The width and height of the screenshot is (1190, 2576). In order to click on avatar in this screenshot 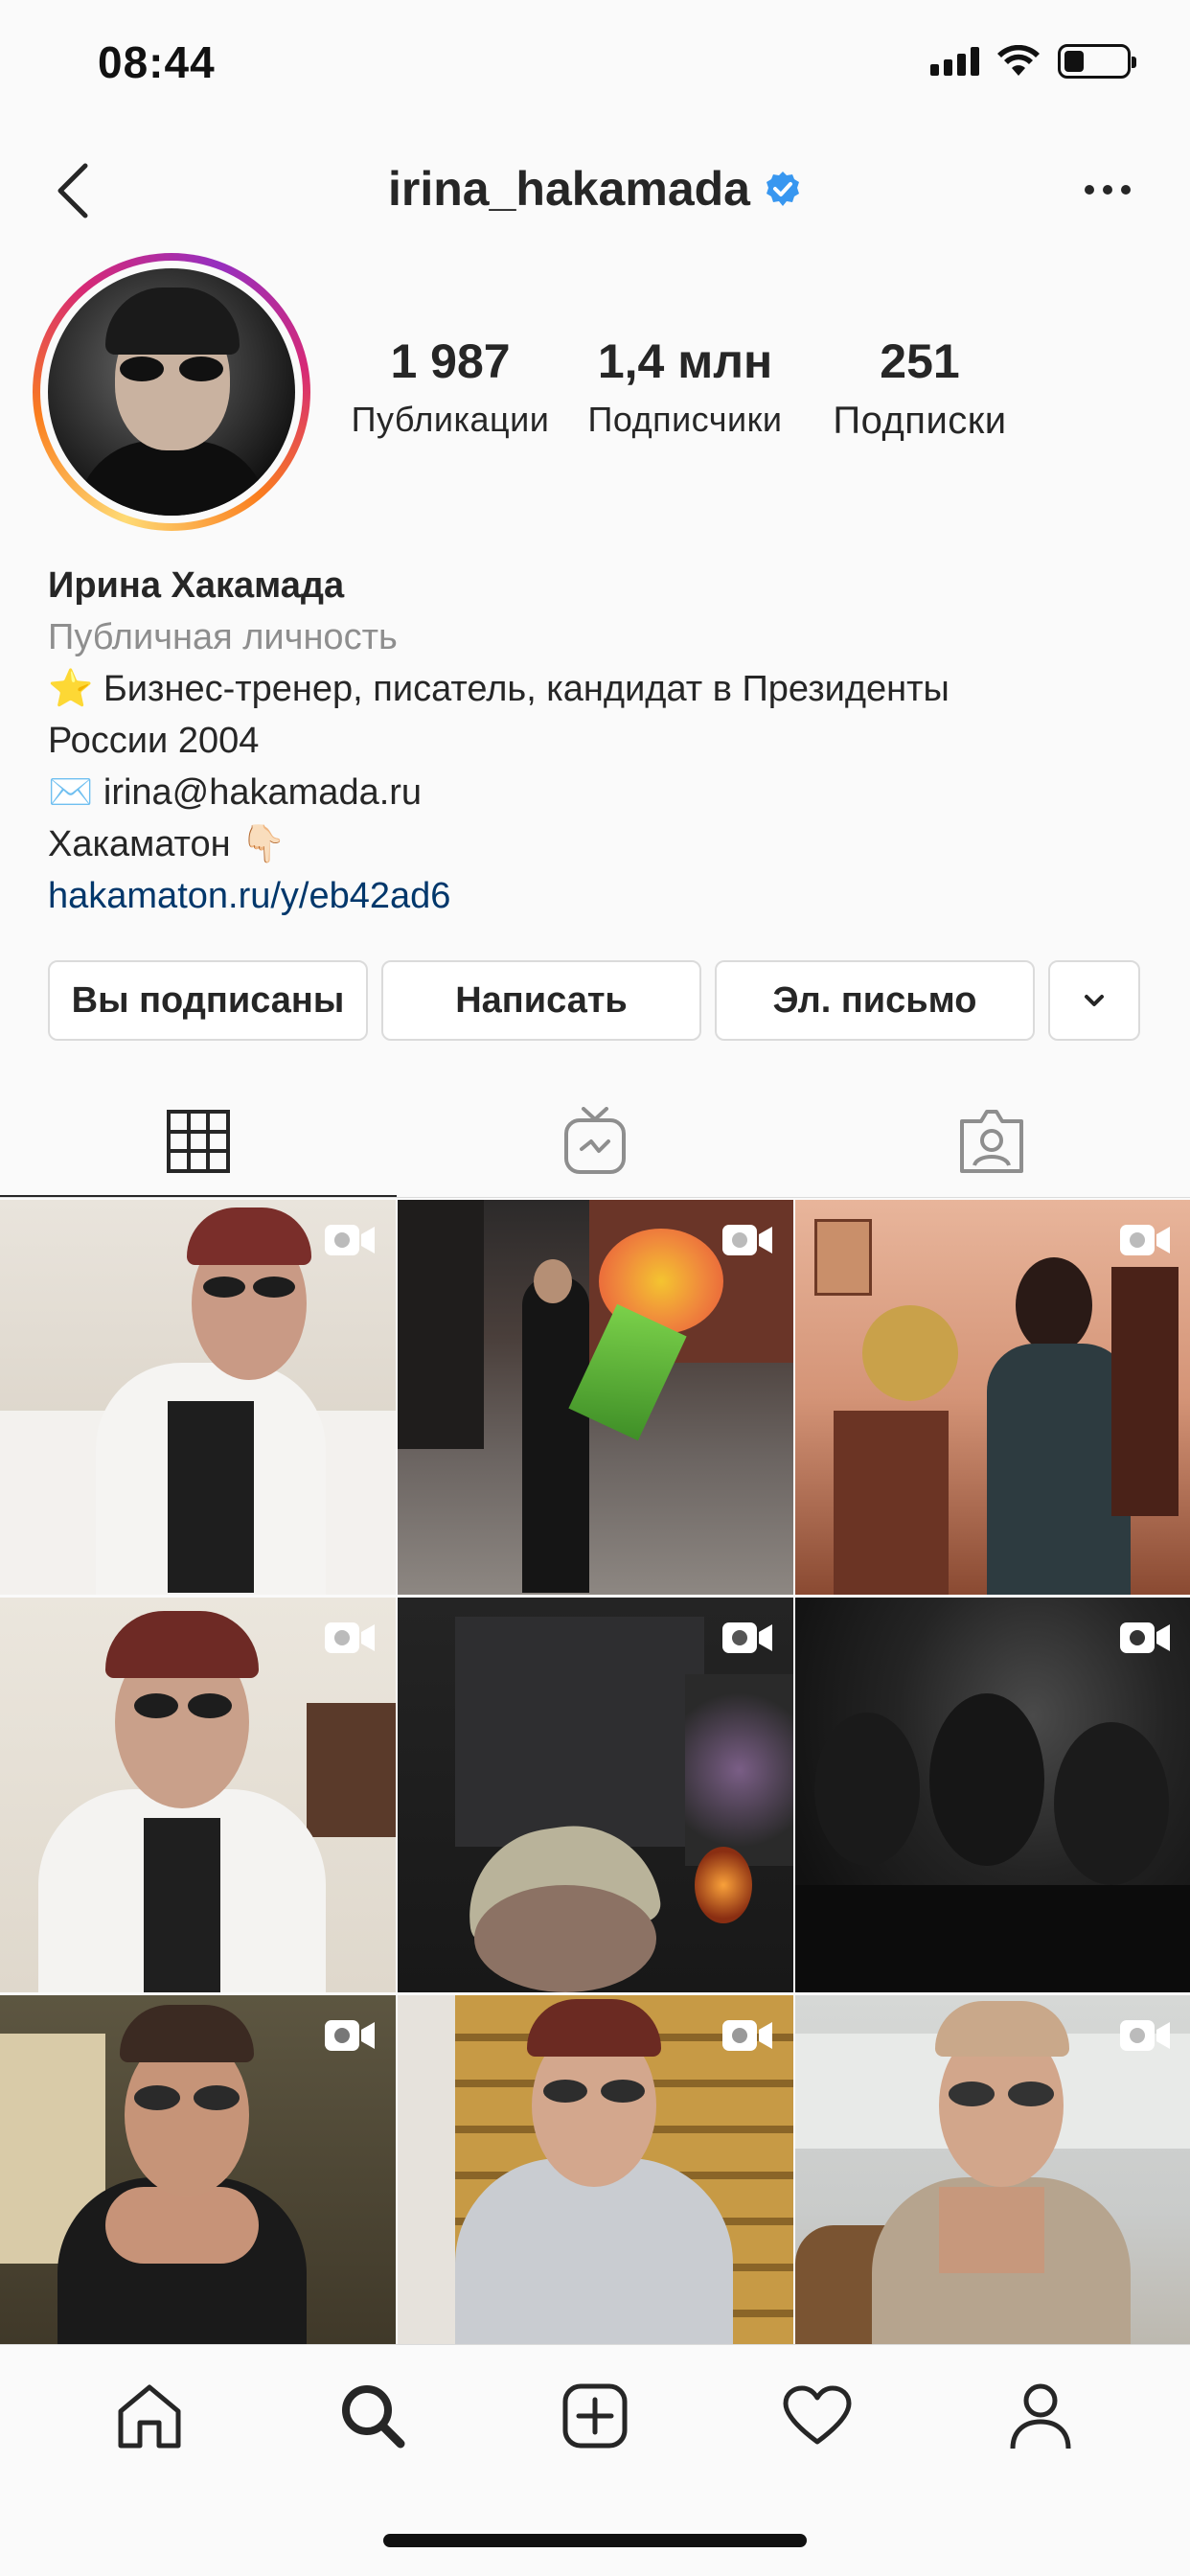, I will do `click(171, 392)`.